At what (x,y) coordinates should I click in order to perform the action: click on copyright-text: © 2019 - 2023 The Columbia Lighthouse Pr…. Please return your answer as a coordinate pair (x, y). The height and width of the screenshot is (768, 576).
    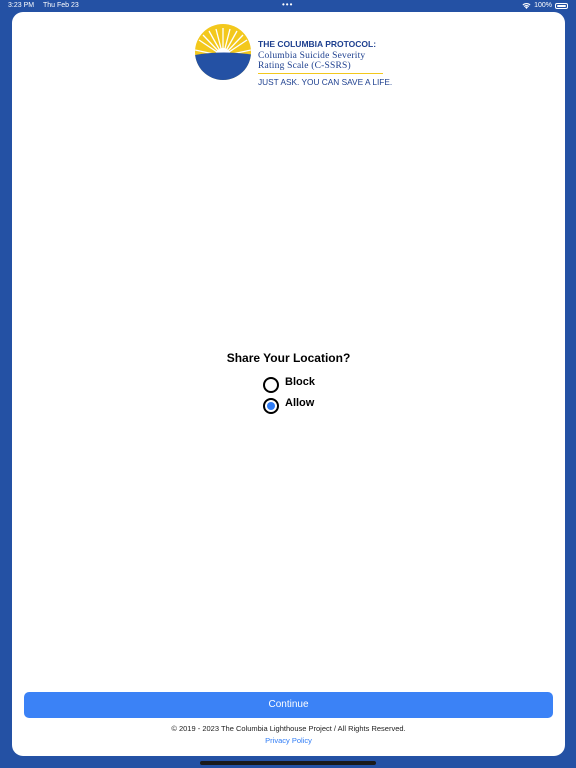
    Looking at the image, I should click on (288, 728).